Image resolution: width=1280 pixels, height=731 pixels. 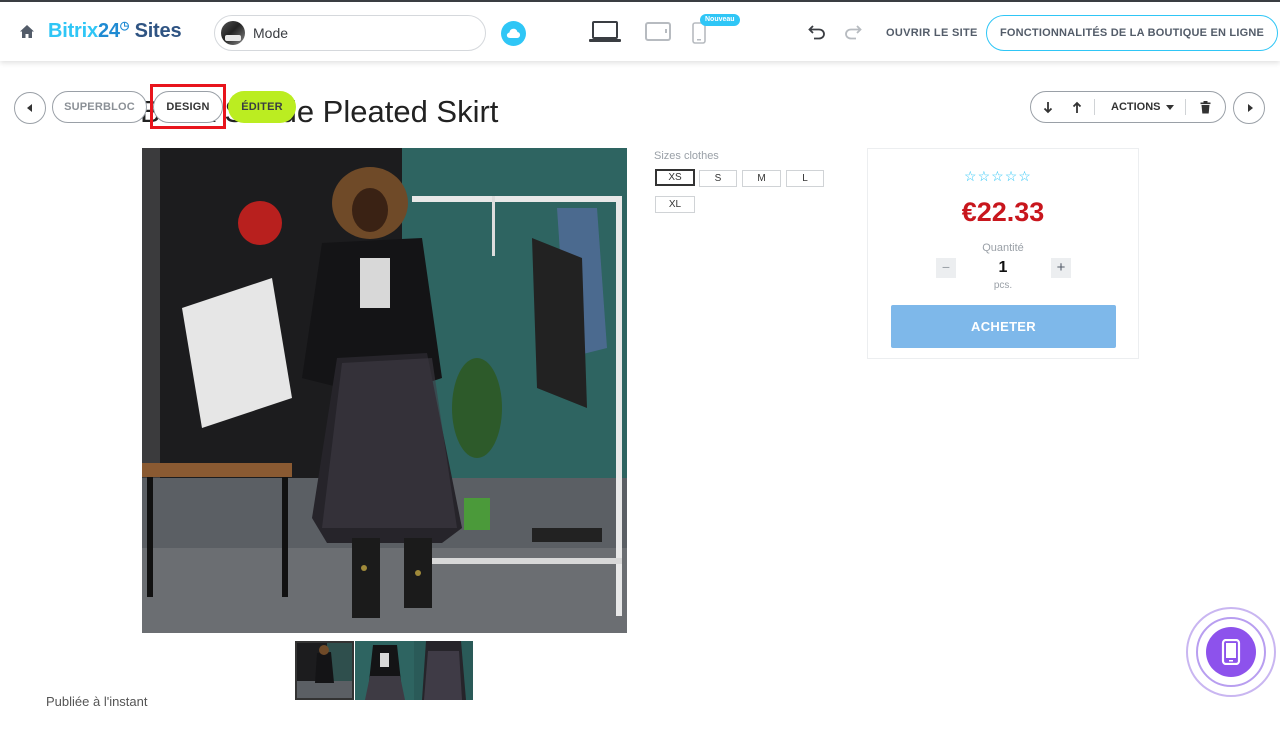 What do you see at coordinates (720, 20) in the screenshot?
I see `new-badge: Nouveau` at bounding box center [720, 20].